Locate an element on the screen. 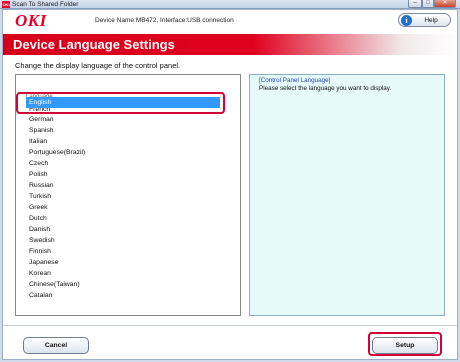  window-controls: – □ ✕ is located at coordinates (432, 4).